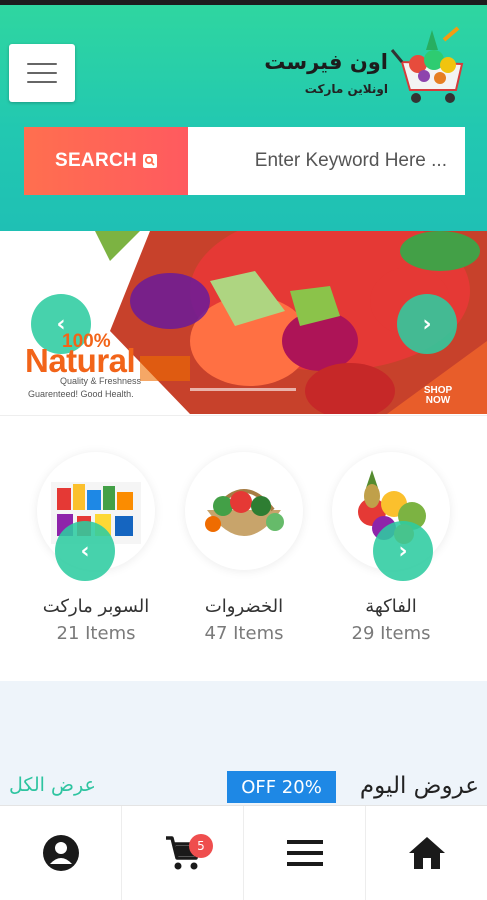  I want to click on categories-prev-button: ‹, so click(85, 551).